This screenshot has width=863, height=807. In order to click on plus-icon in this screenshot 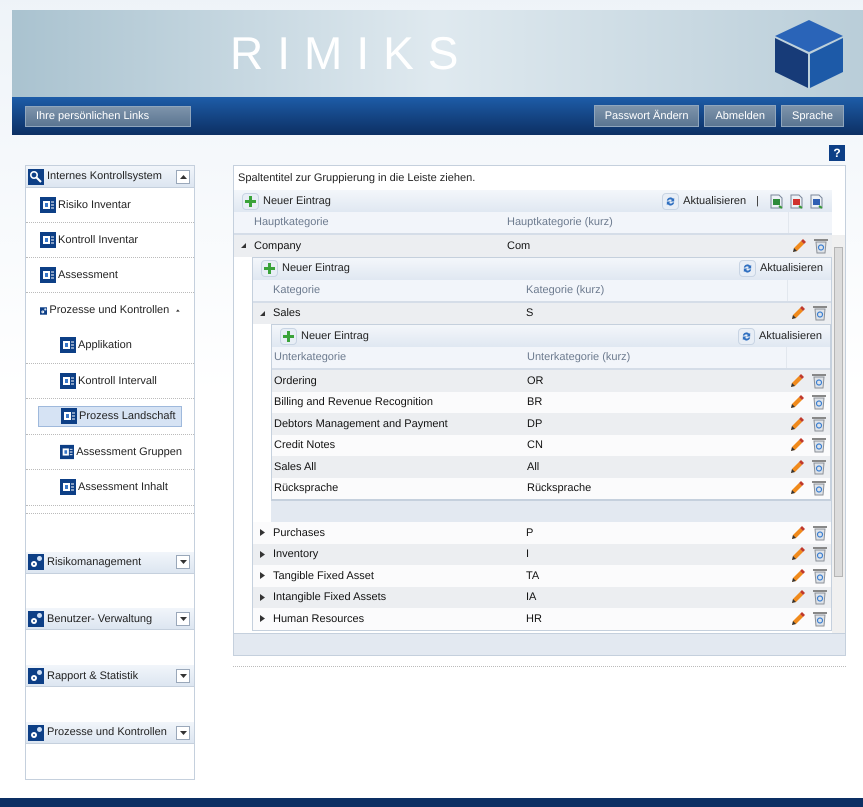, I will do `click(250, 201)`.